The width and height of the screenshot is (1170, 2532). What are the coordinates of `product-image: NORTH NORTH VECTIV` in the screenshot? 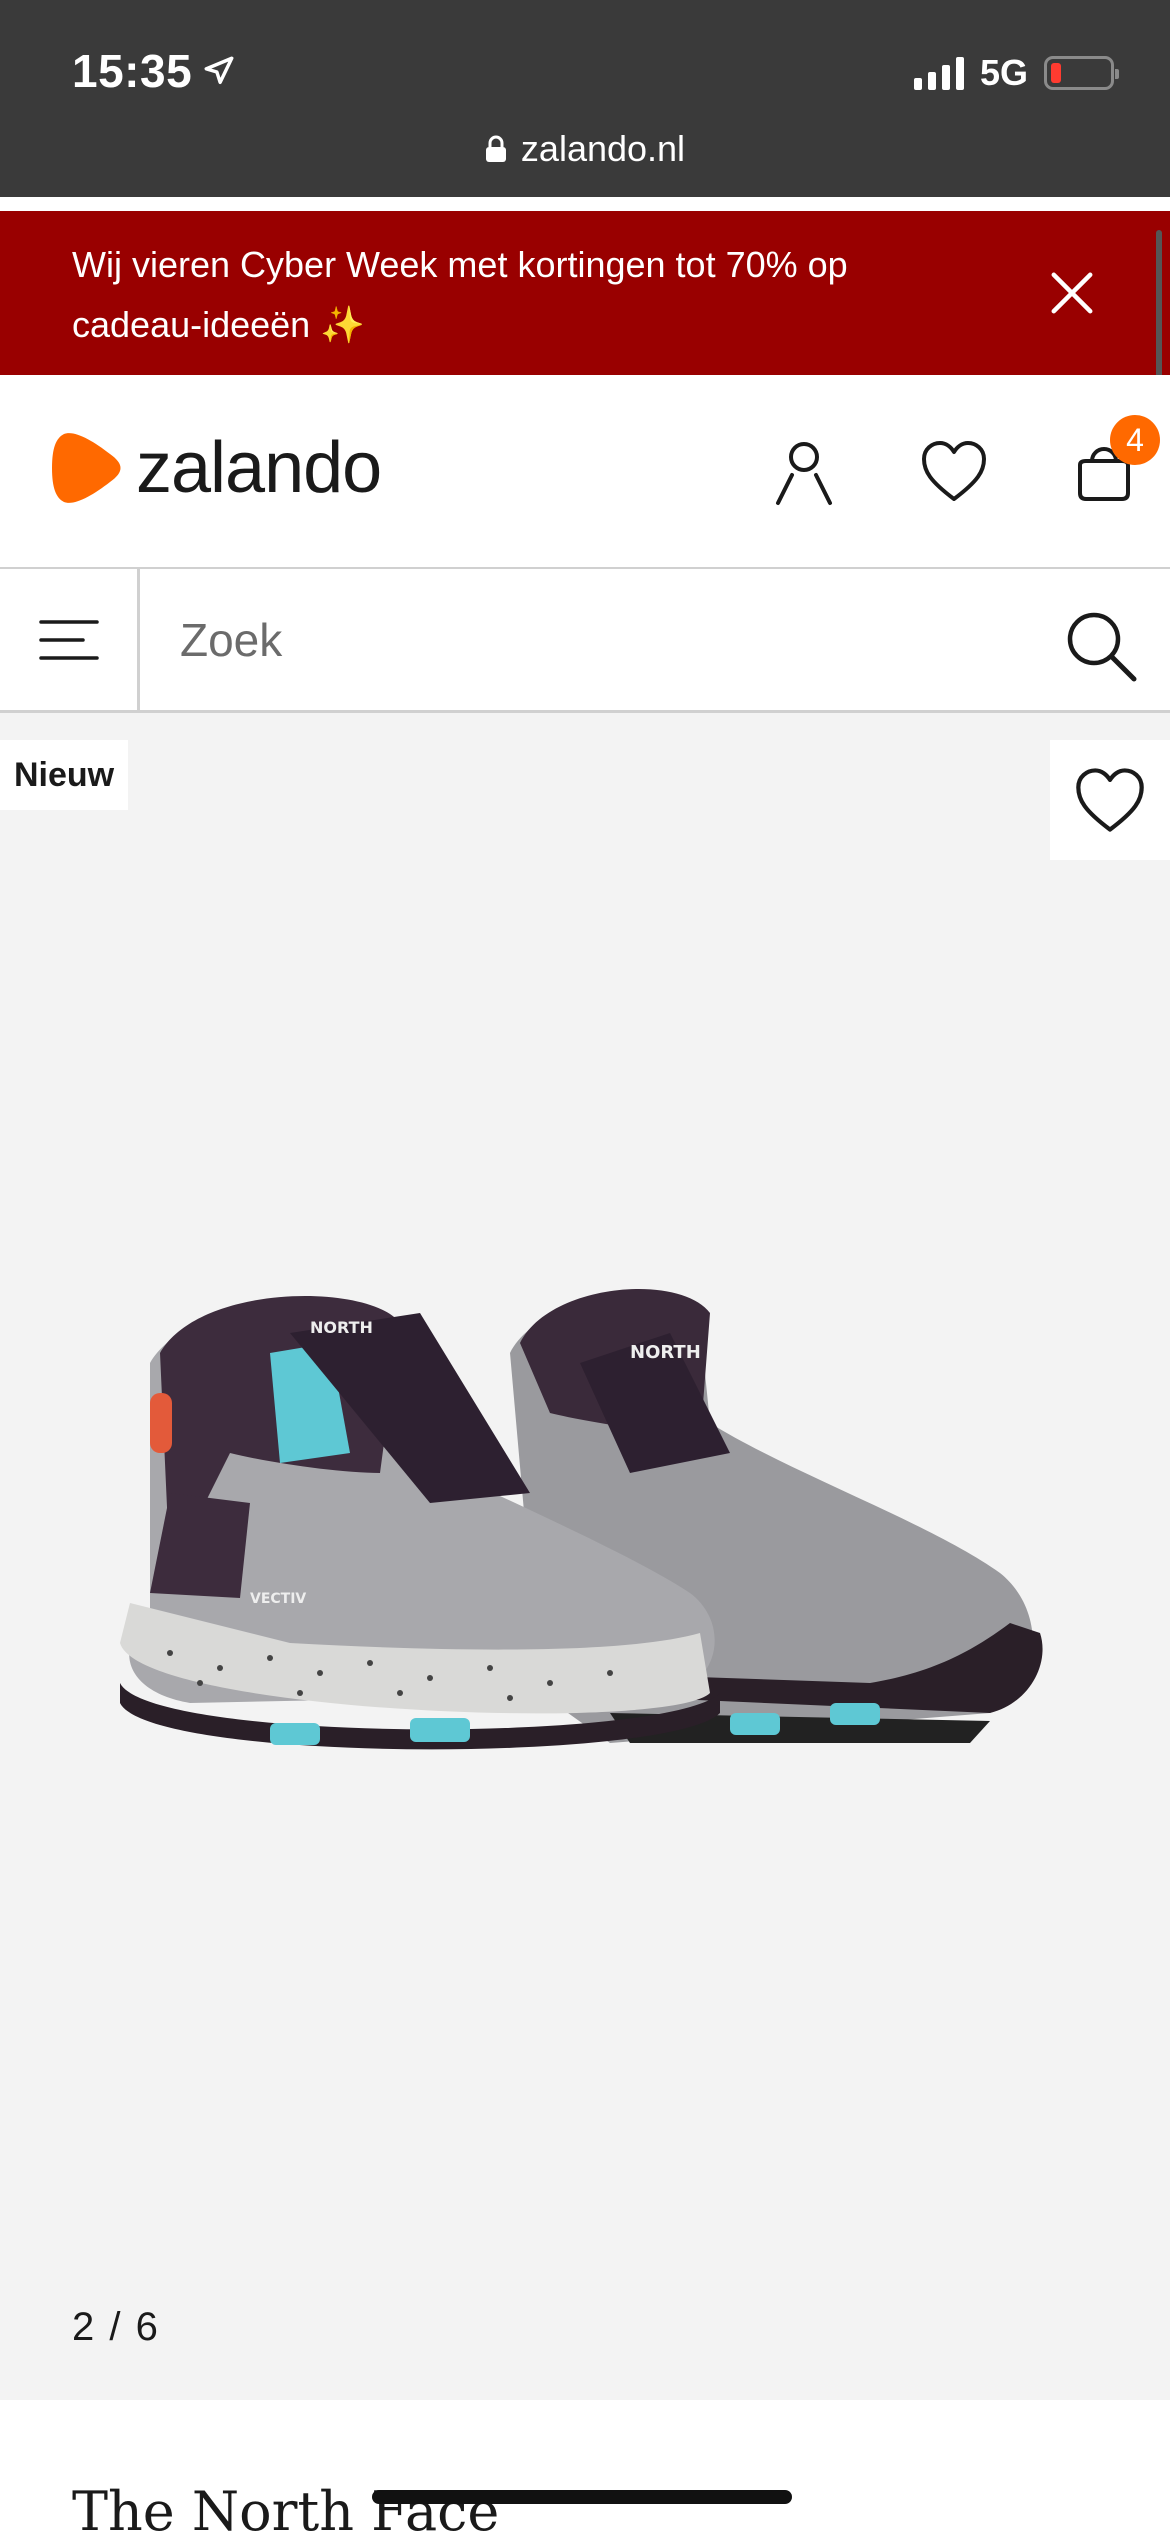 It's located at (581, 1519).